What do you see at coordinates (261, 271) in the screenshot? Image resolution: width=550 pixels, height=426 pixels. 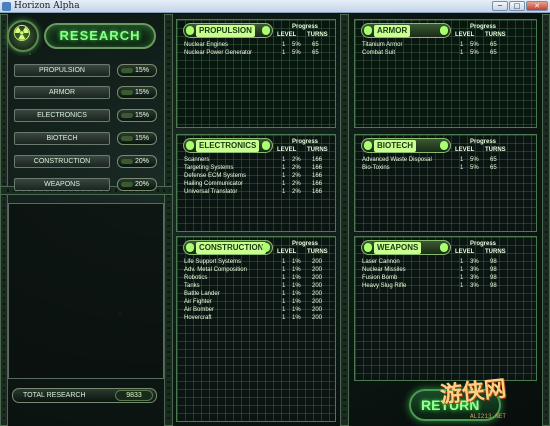 I see `tech-row: Adv. Metal Composition 1 1% 200` at bounding box center [261, 271].